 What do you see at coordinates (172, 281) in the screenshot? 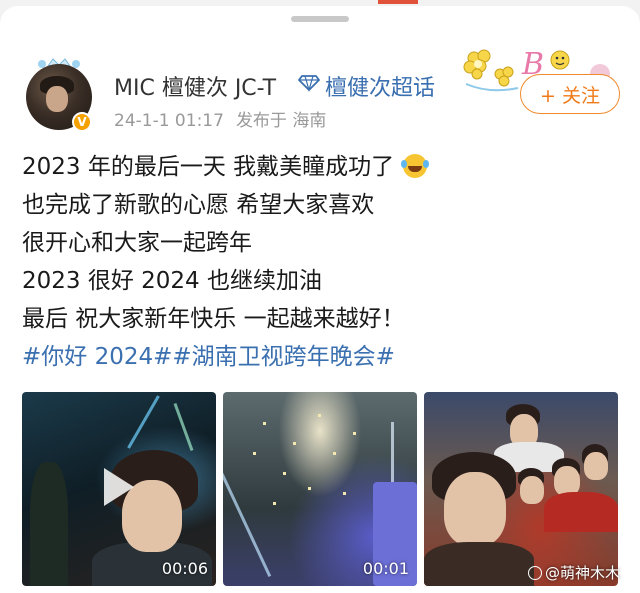
I see `post-line-4: 2023 很好 2024 也继续加油` at bounding box center [172, 281].